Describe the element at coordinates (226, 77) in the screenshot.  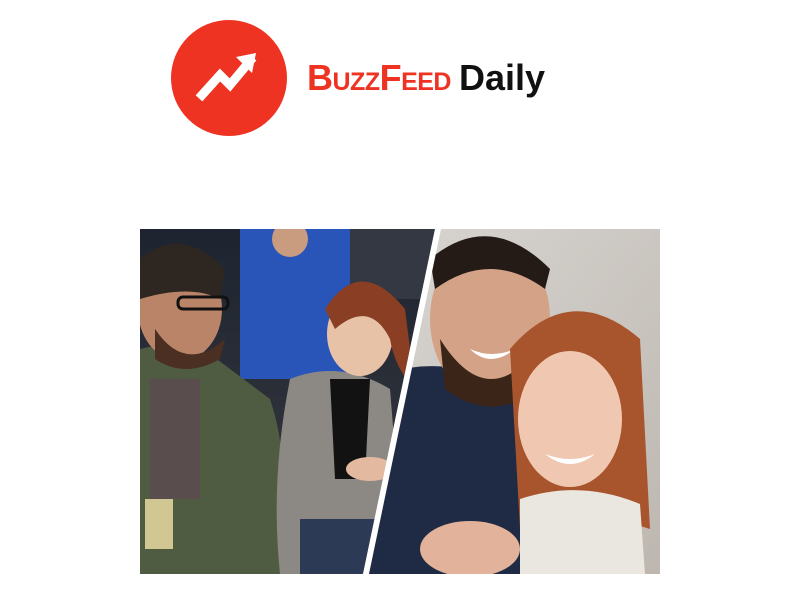
I see `trending-arrow-glyph` at that location.